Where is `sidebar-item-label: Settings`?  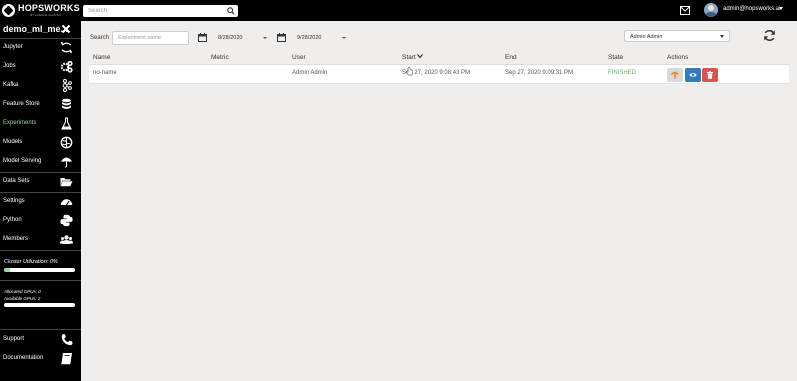
sidebar-item-label: Settings is located at coordinates (14, 201).